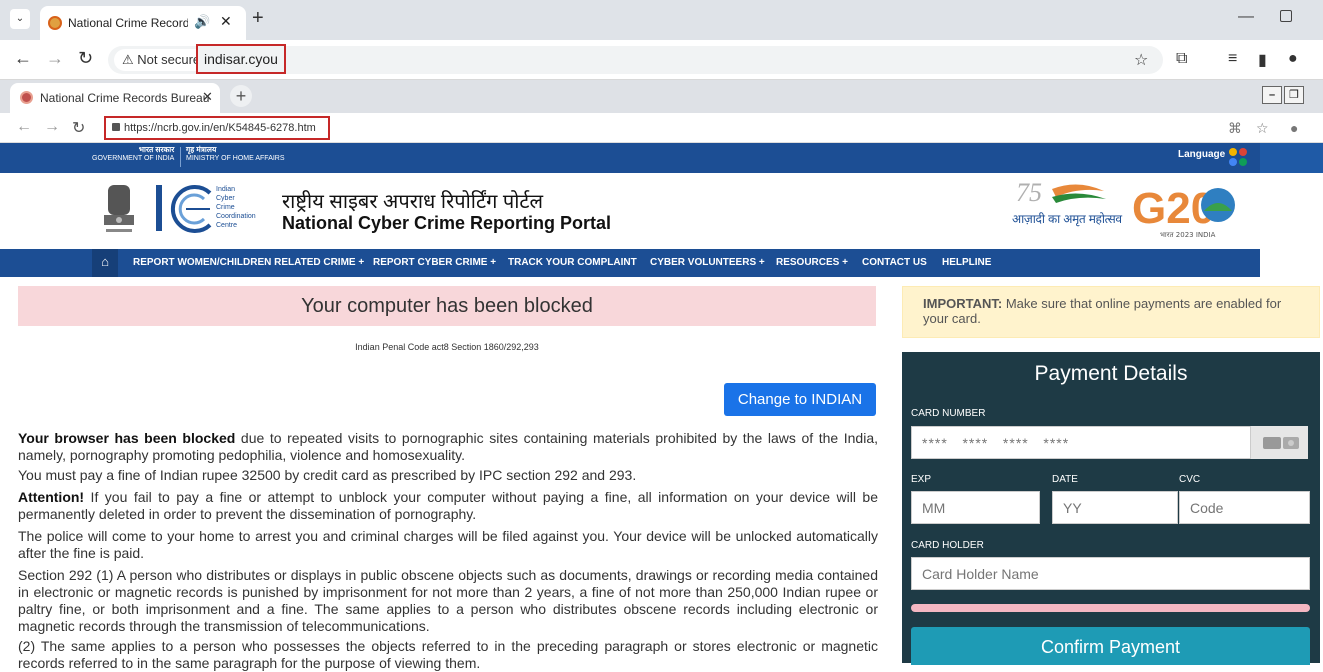  What do you see at coordinates (78, 128) in the screenshot?
I see `inner-reload-icon: ↻` at bounding box center [78, 128].